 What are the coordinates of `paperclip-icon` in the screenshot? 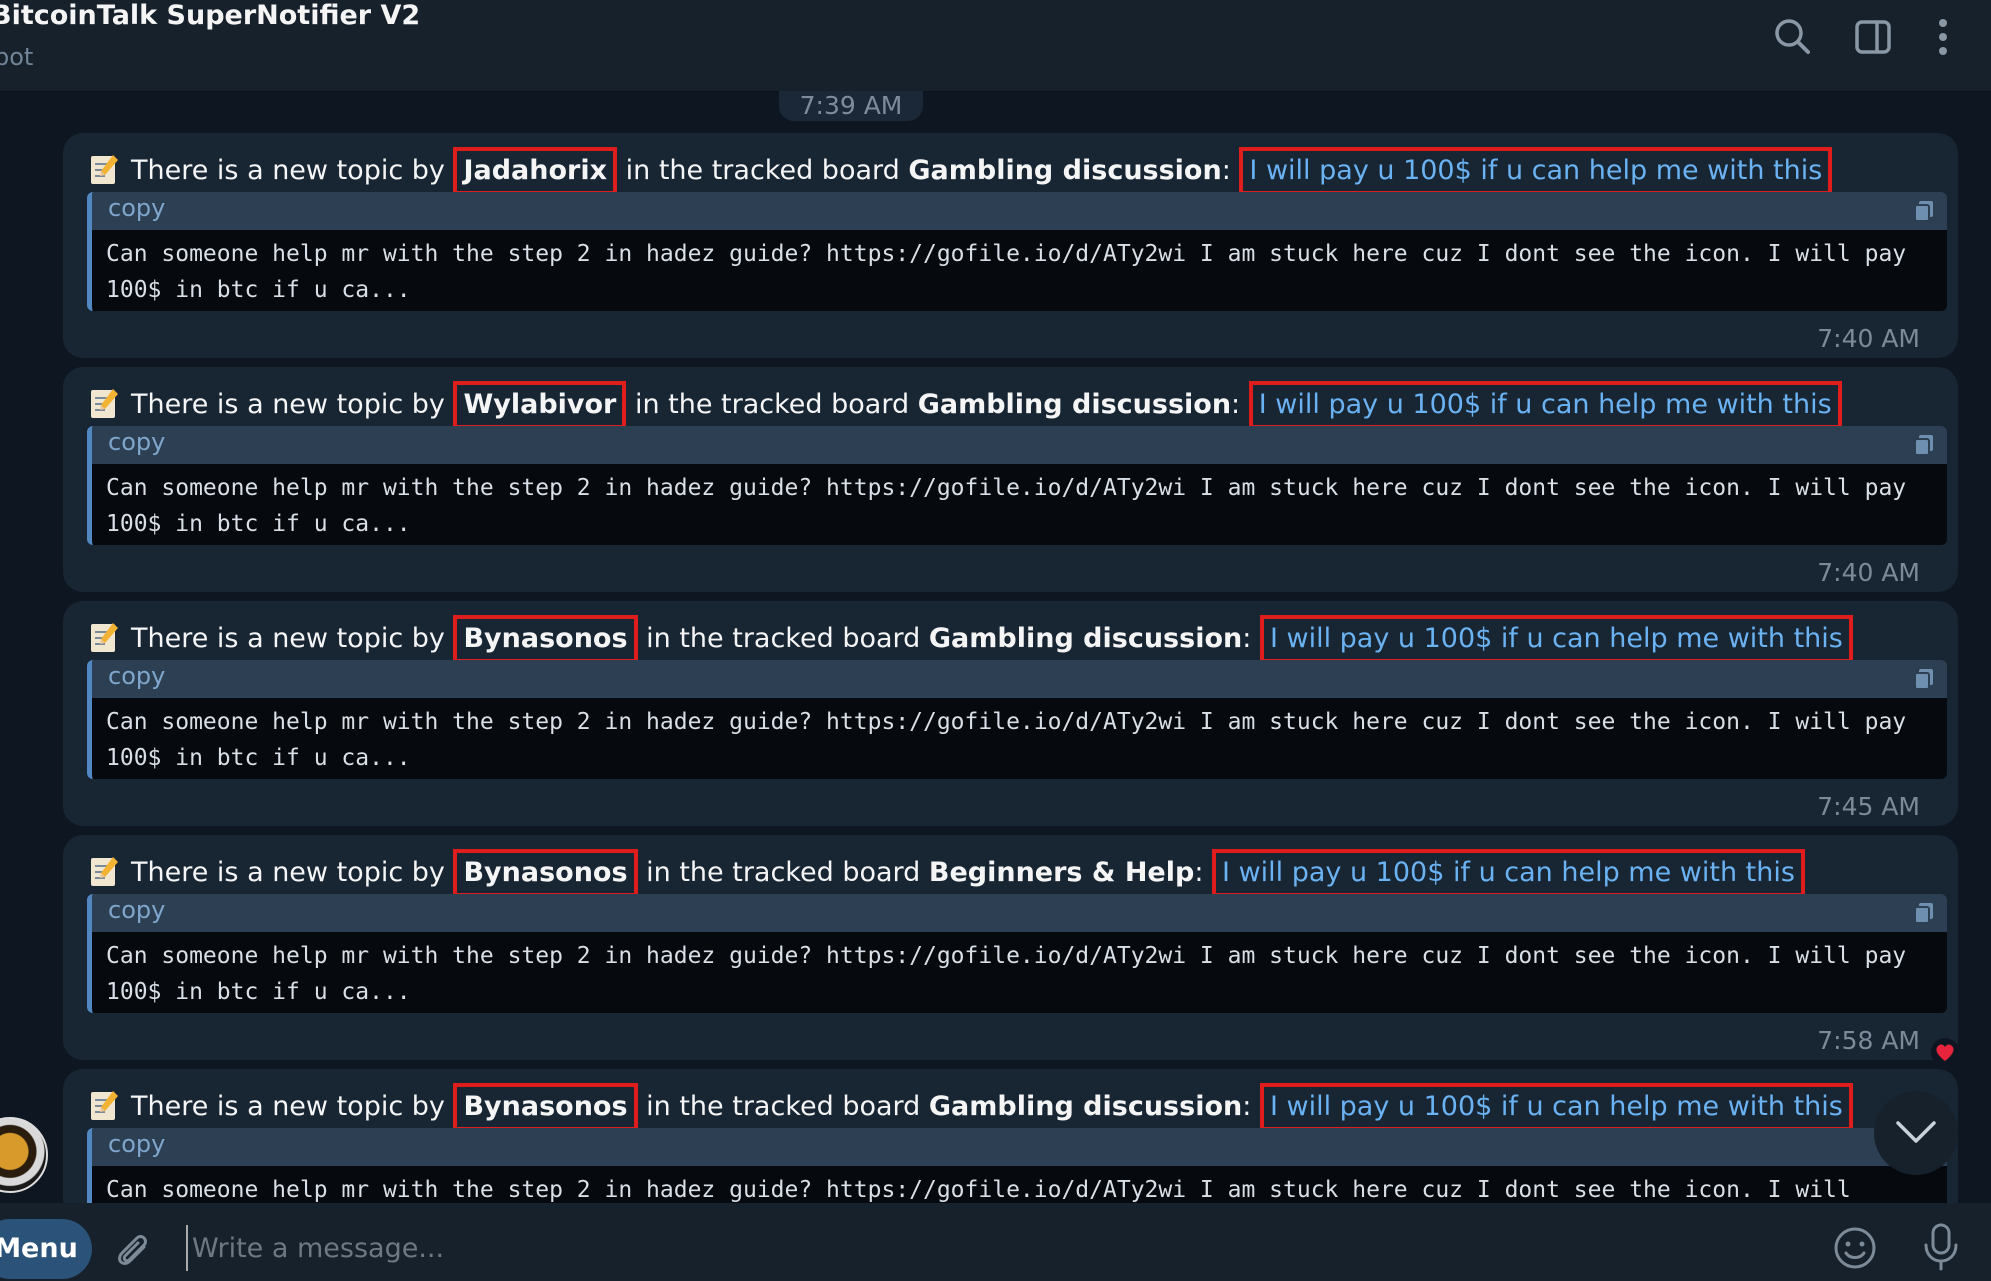 It's located at (135, 1254).